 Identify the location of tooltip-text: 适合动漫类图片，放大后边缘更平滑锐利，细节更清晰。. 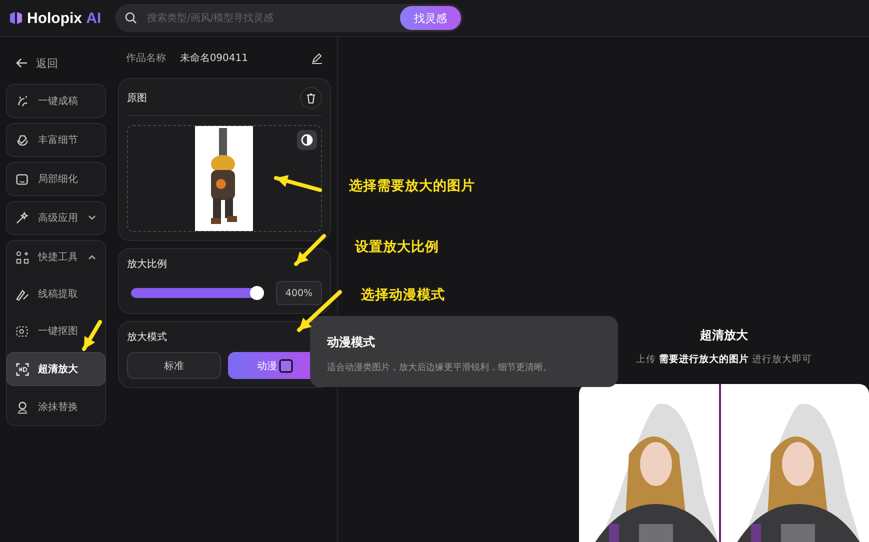
(440, 368).